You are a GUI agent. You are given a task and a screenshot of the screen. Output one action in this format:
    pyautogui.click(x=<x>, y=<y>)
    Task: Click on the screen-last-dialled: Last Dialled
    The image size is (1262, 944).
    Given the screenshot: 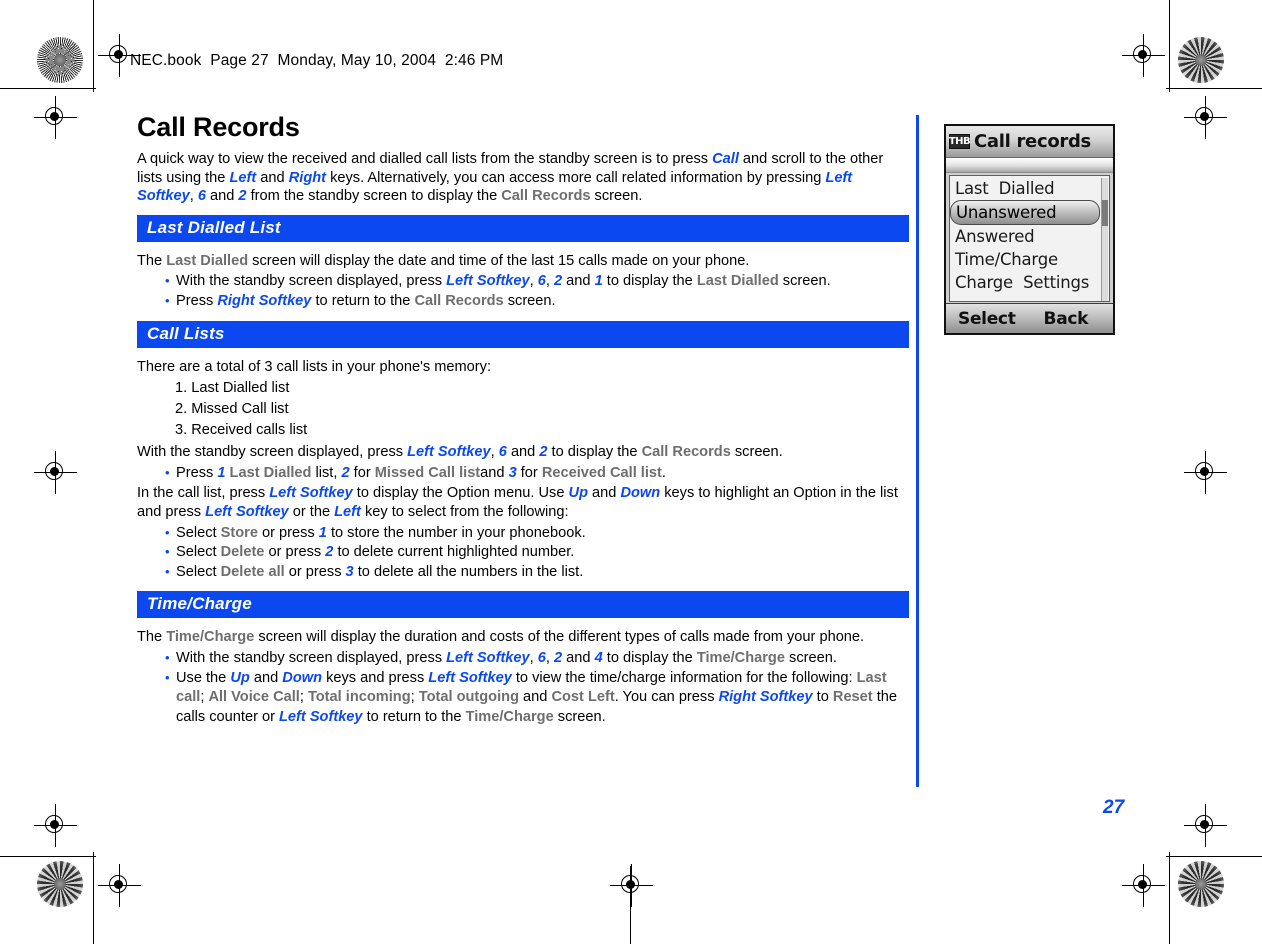 What is the action you would take?
    pyautogui.click(x=207, y=260)
    